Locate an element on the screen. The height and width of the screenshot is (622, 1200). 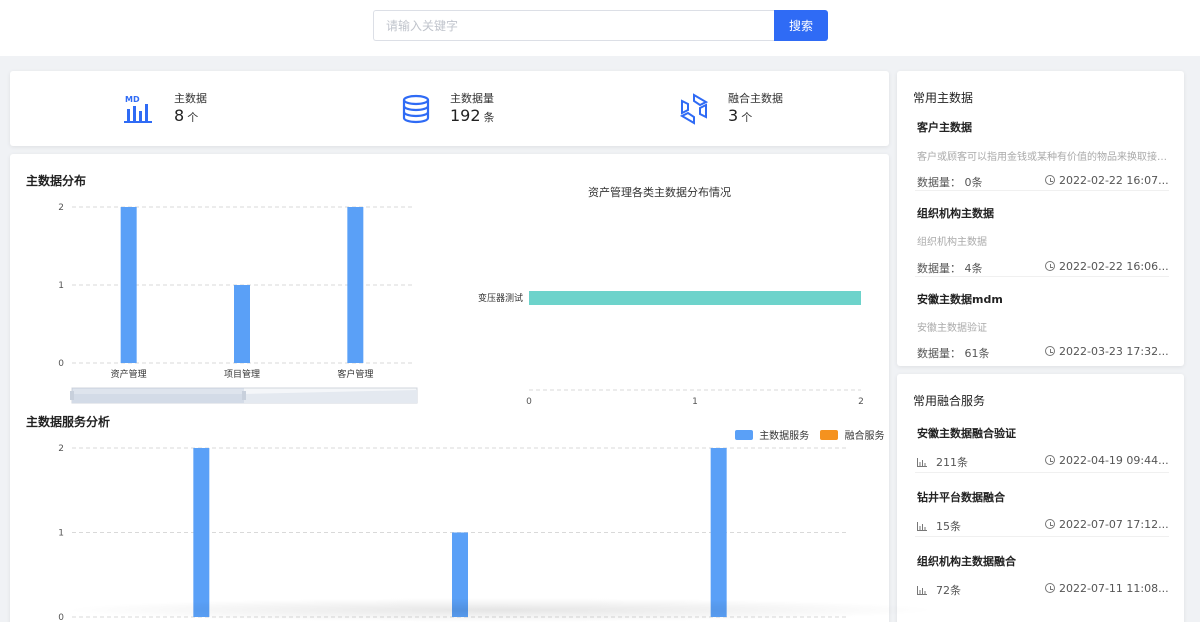
x-tick-label: 0 is located at coordinates (529, 402).